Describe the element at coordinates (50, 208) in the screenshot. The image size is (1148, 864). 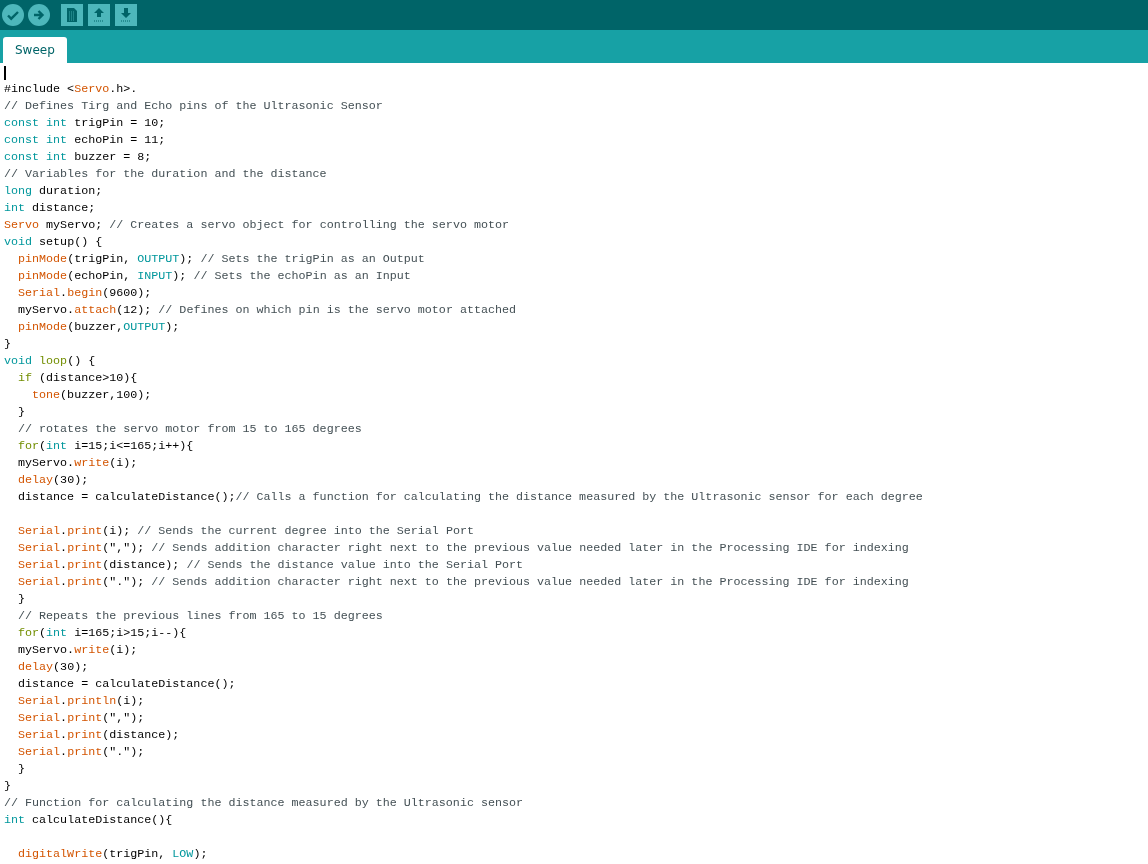
I see `code-line: int distance;` at that location.